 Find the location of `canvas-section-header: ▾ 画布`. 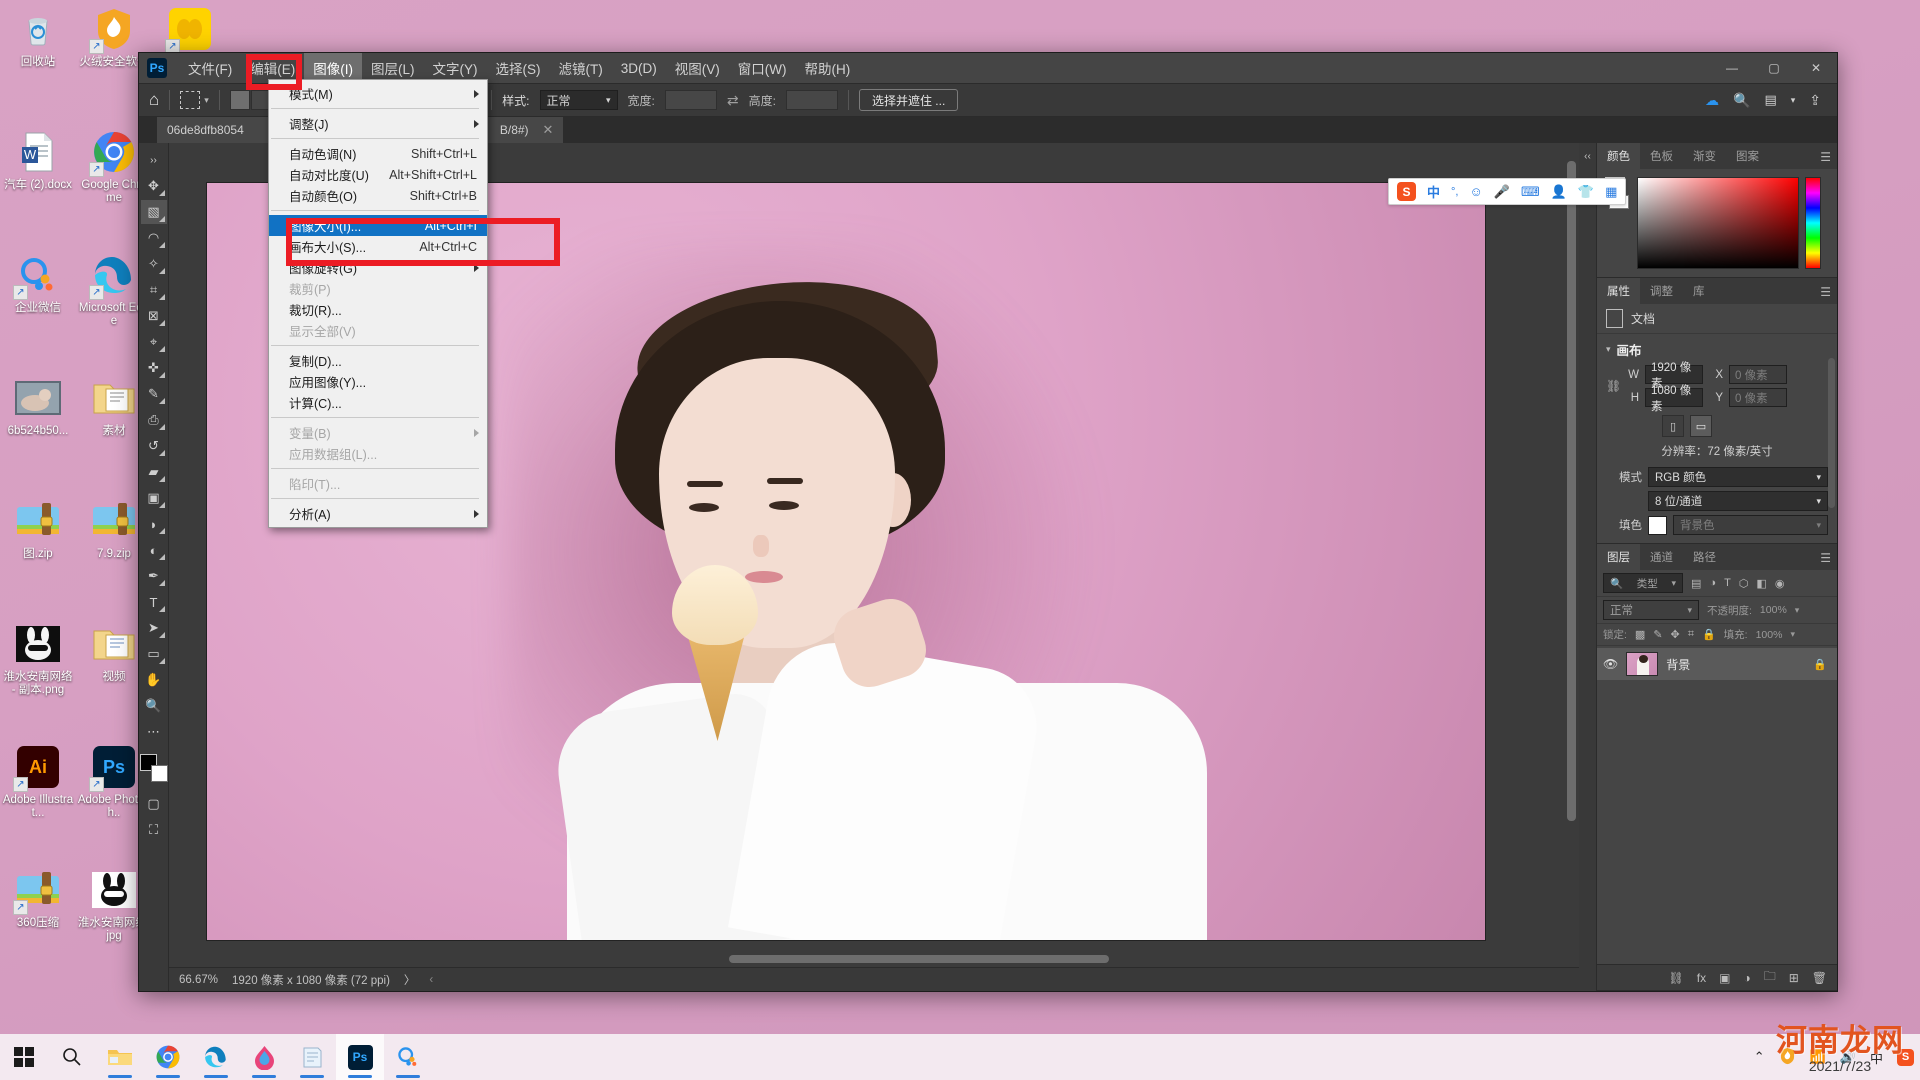

canvas-section-header: ▾ 画布 is located at coordinates (1717, 349).